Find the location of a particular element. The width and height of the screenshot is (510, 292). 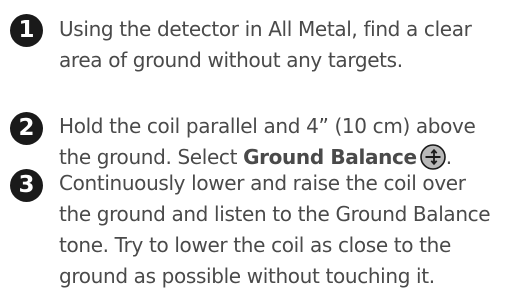

step-number-badge: 2 is located at coordinates (26, 128).